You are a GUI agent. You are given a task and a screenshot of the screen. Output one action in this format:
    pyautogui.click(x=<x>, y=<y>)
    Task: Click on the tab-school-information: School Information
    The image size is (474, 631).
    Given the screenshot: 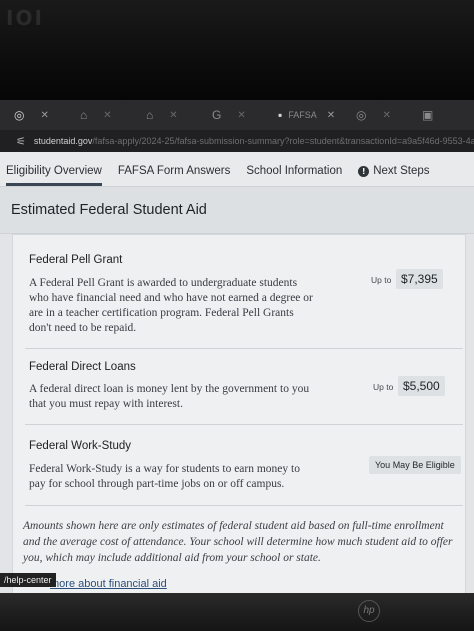 What is the action you would take?
    pyautogui.click(x=294, y=175)
    